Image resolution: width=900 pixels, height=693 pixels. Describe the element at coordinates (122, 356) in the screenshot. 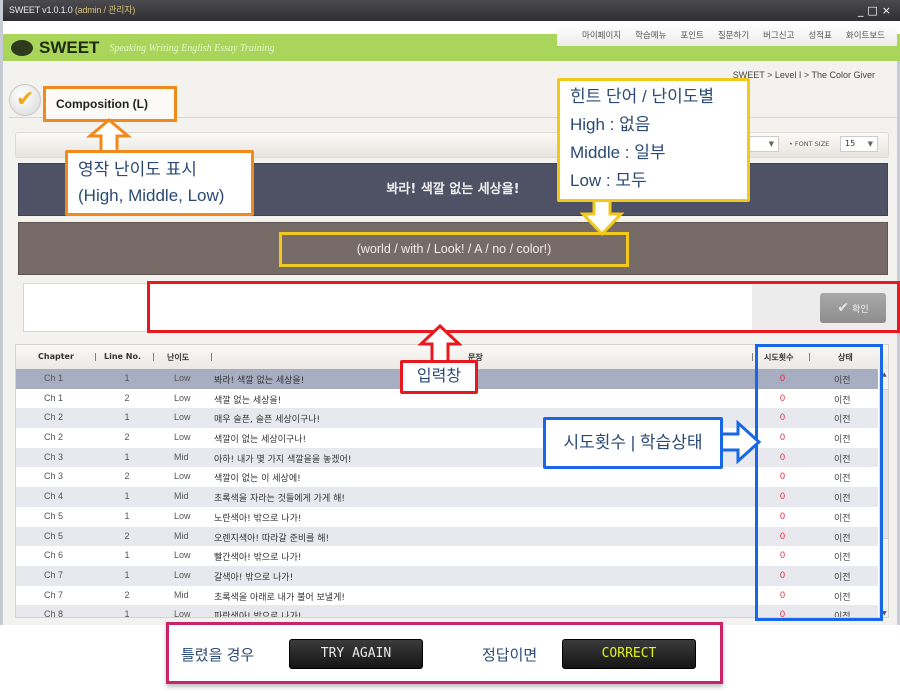

I see `header-line-no: Line No.` at that location.